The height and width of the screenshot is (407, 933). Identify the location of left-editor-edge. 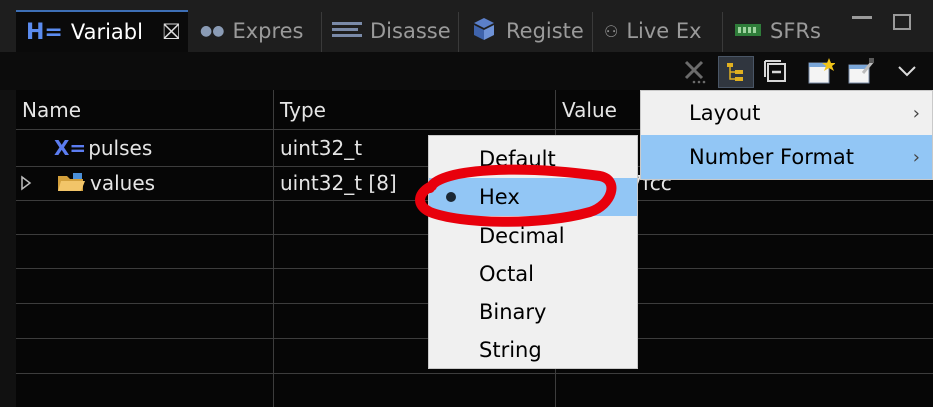
(8, 229).